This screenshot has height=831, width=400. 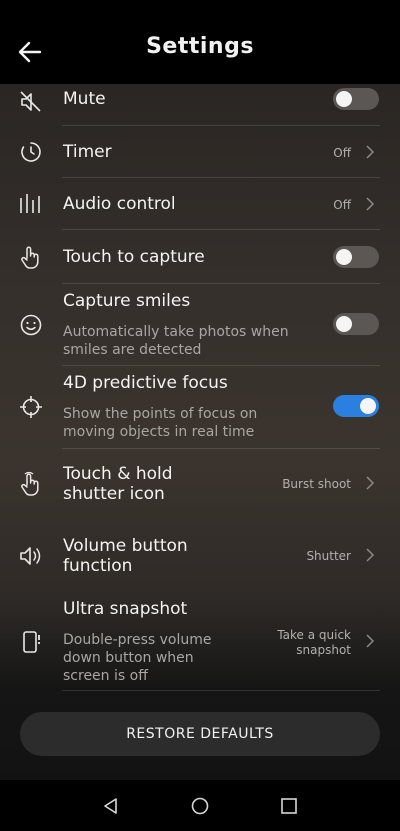 What do you see at coordinates (328, 556) in the screenshot?
I see `volume-value: Shutter` at bounding box center [328, 556].